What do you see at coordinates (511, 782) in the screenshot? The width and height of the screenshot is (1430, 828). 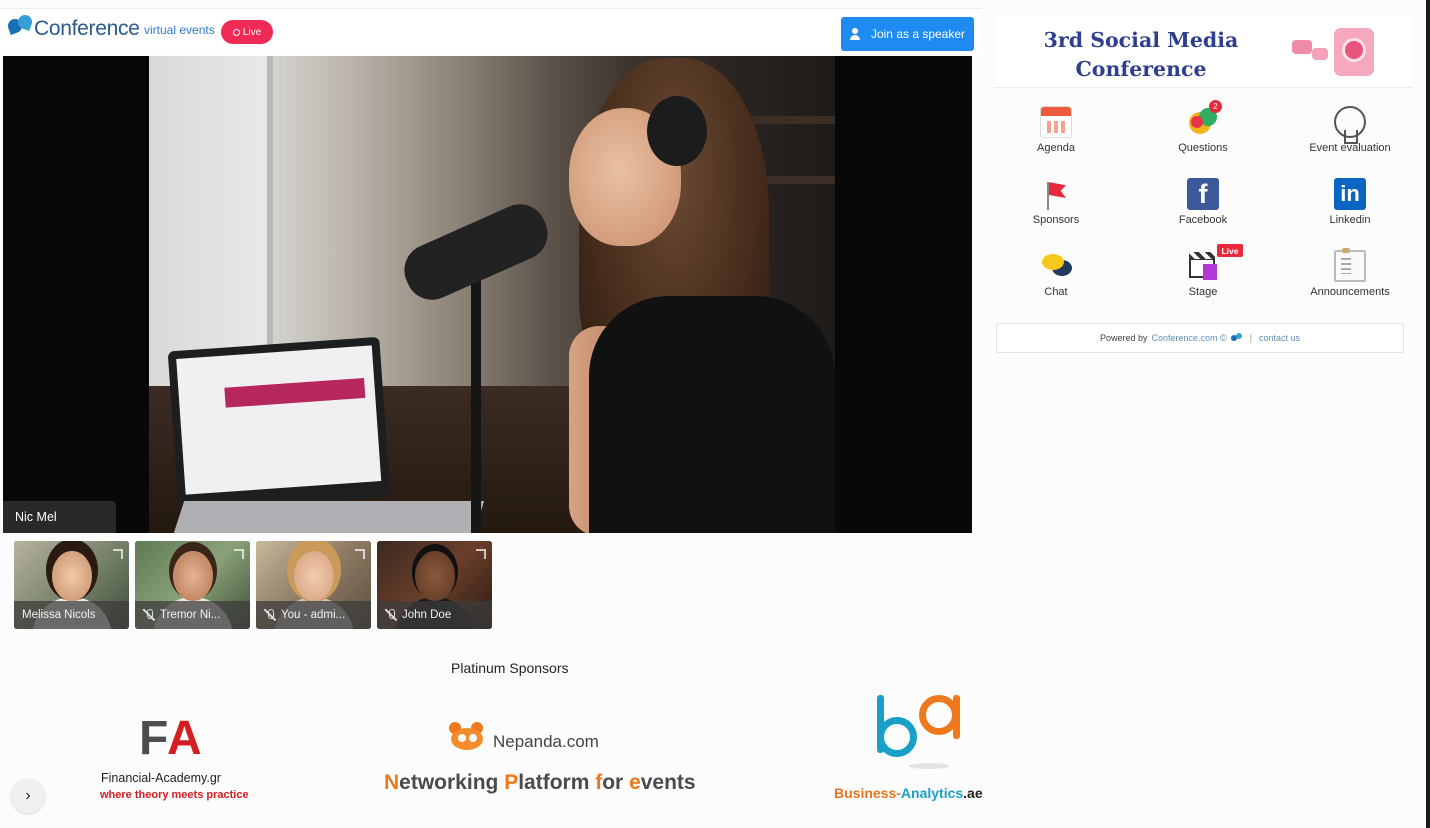 I see `tagline-part: P` at bounding box center [511, 782].